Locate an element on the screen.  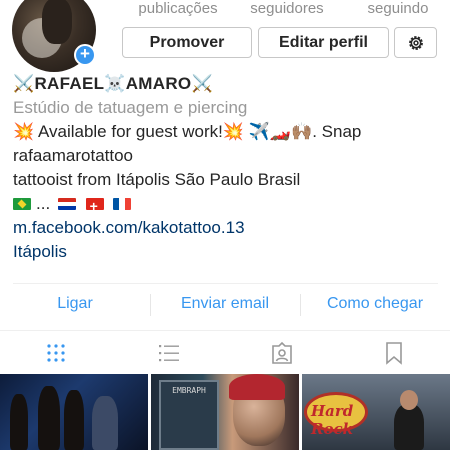
gear-icon is located at coordinates (415, 43).